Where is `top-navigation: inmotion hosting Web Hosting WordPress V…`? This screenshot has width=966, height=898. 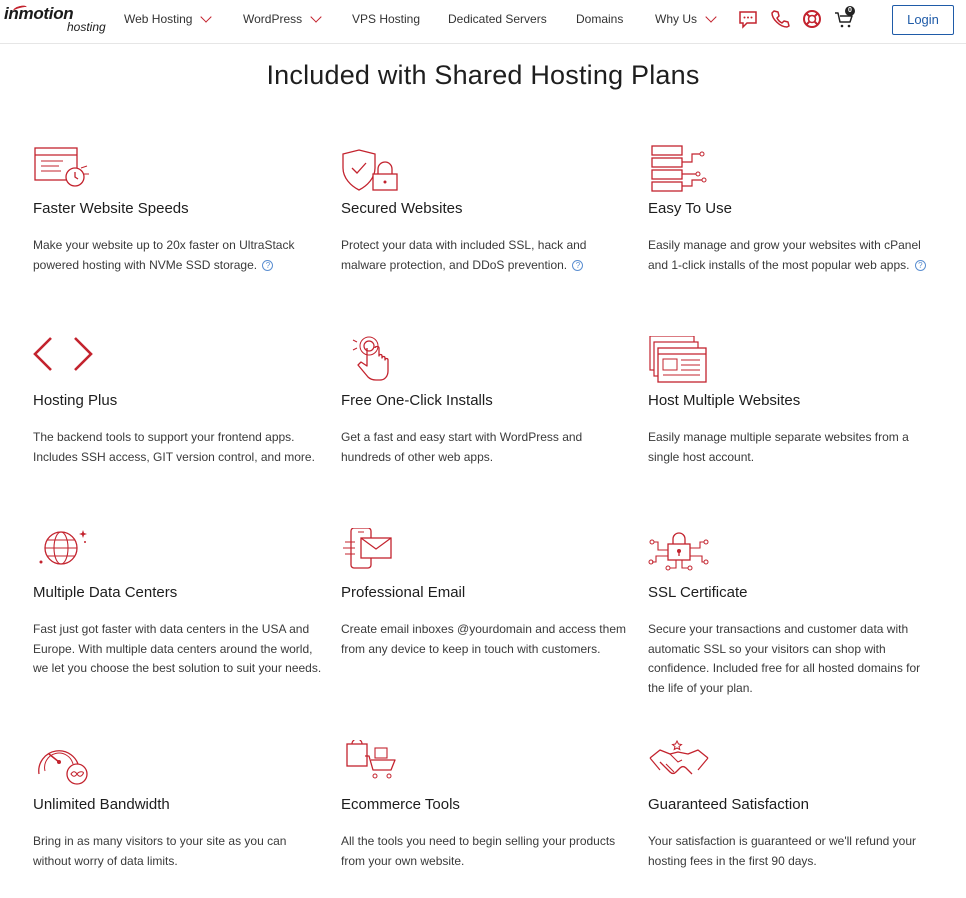
top-navigation: inmotion hosting Web Hosting WordPress V… is located at coordinates (483, 22).